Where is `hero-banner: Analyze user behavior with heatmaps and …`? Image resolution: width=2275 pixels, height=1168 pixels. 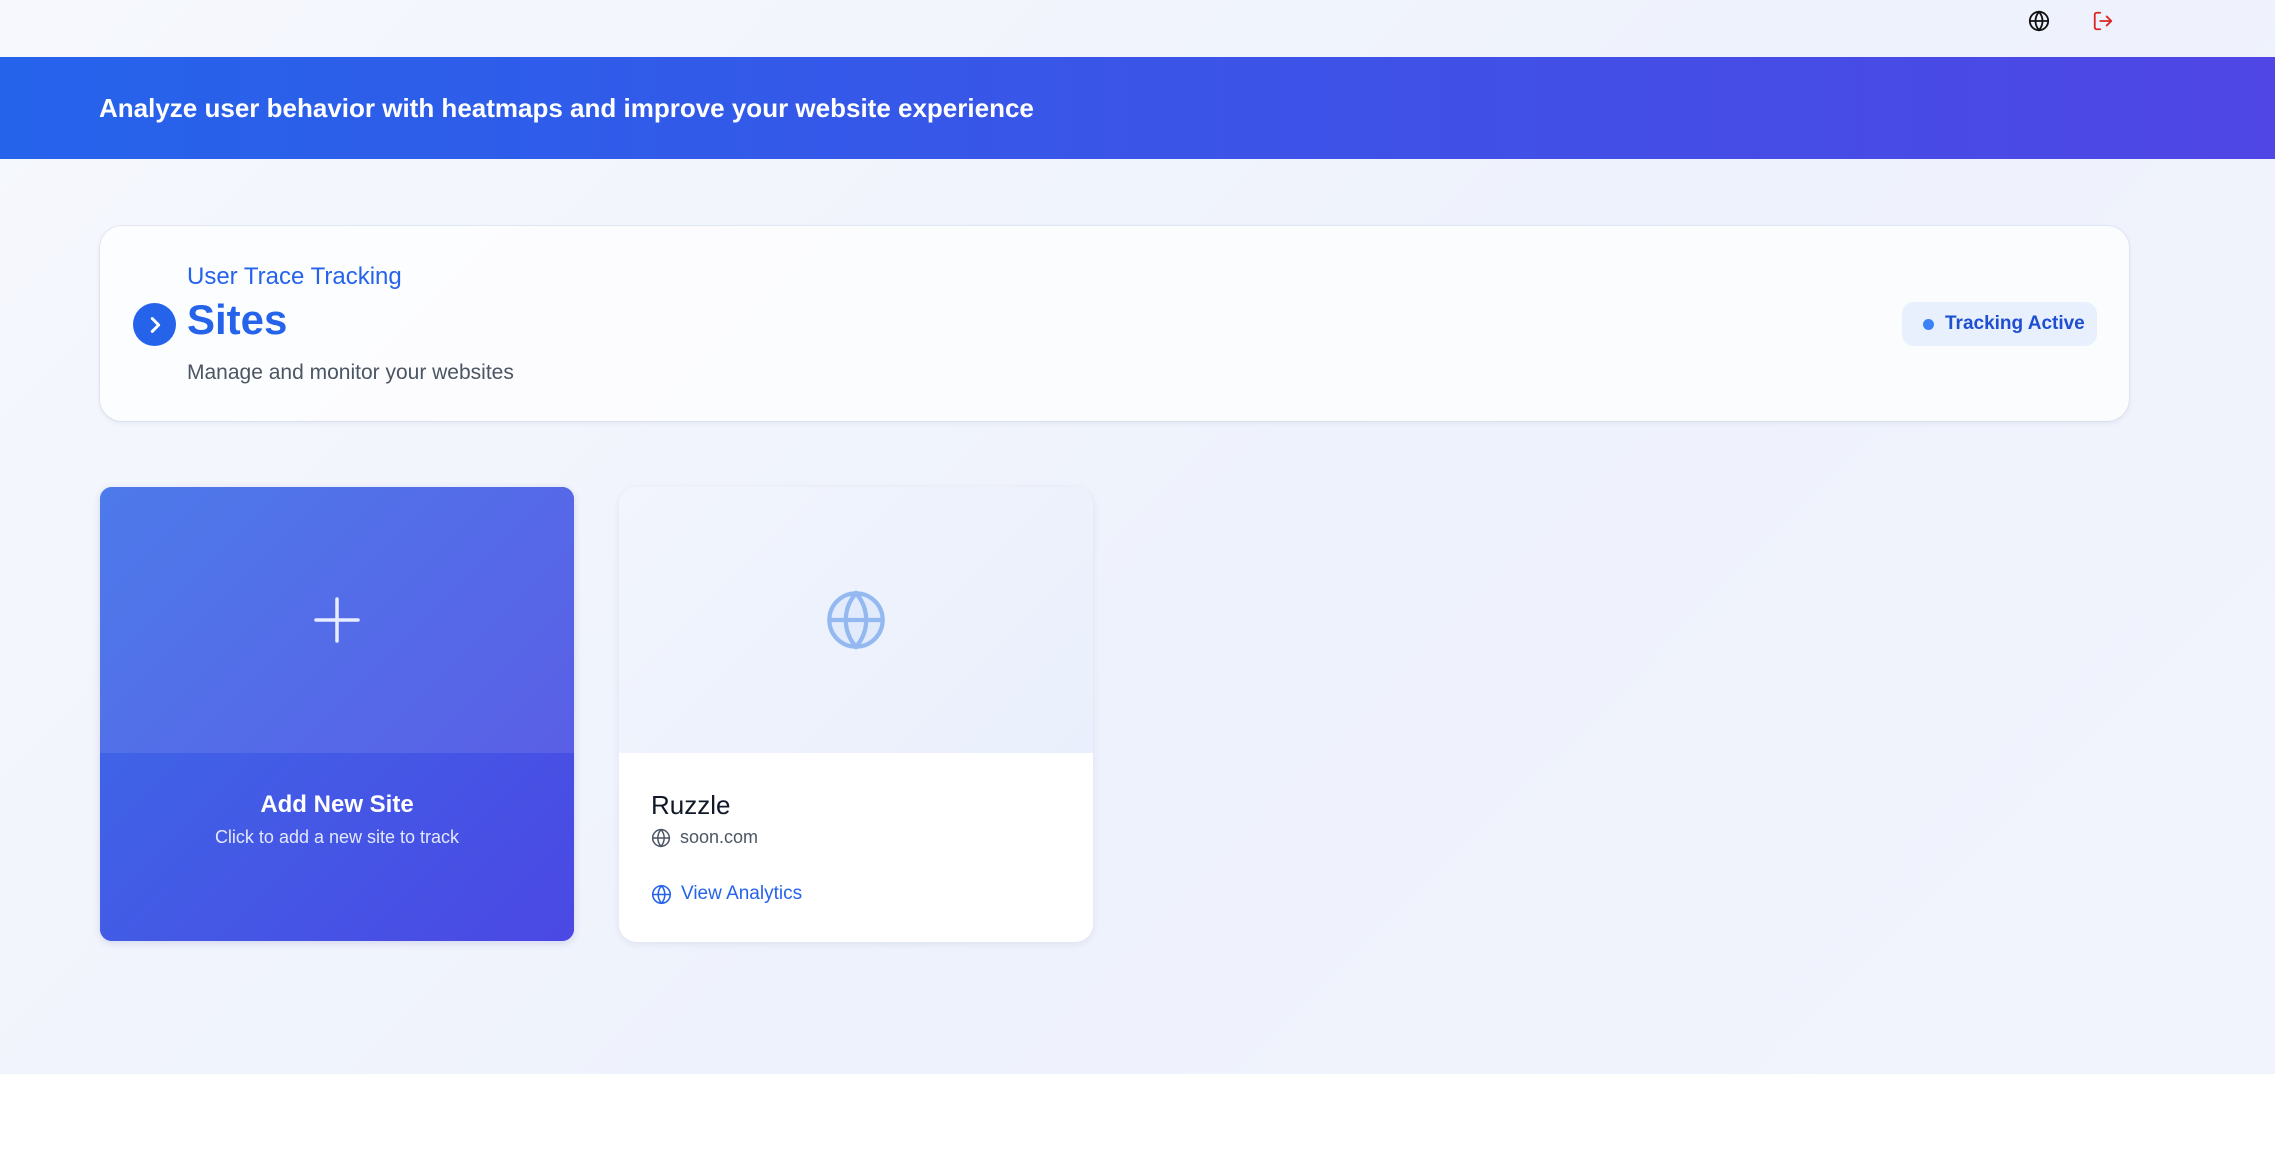 hero-banner: Analyze user behavior with heatmaps and … is located at coordinates (1137, 108).